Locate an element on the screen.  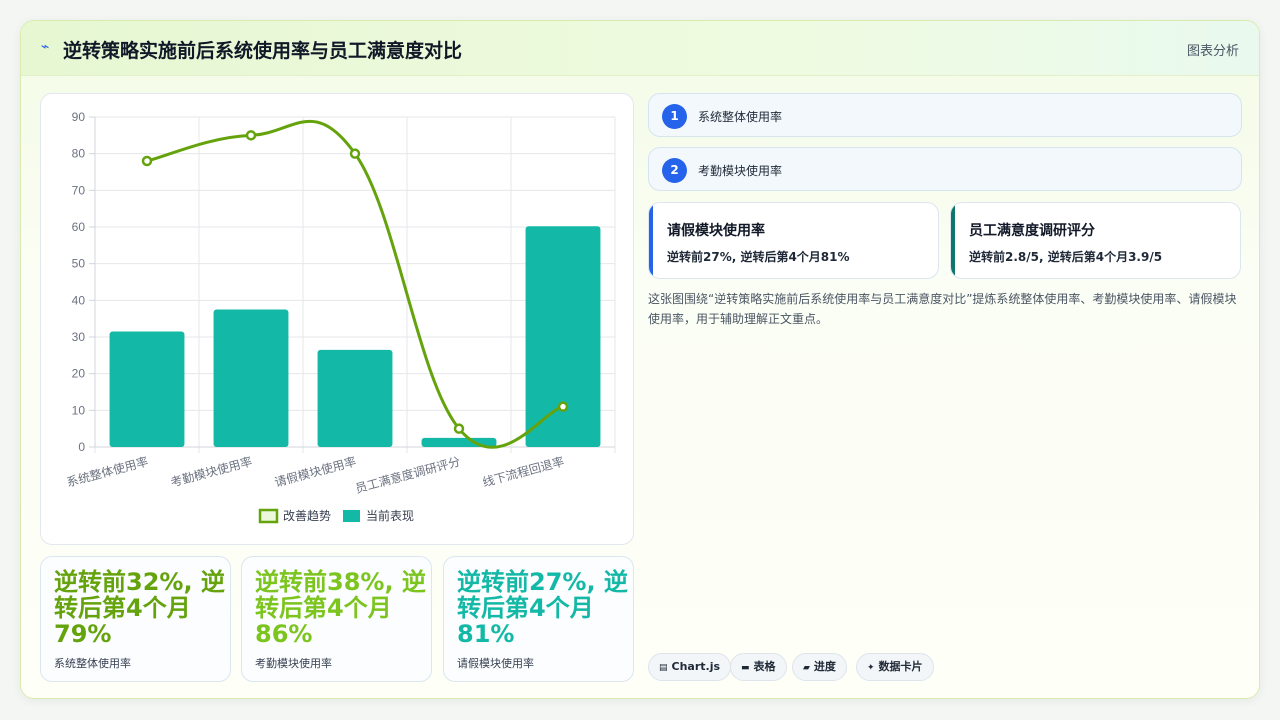
header-tag: 图表分析 is located at coordinates (1212, 51).